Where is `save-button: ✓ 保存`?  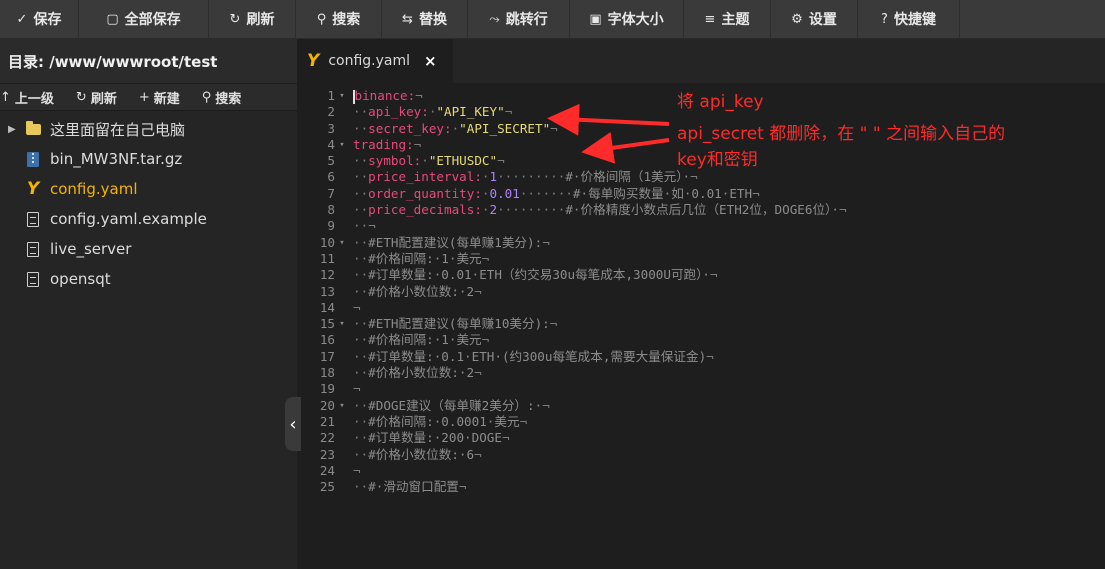 save-button: ✓ 保存 is located at coordinates (39, 19).